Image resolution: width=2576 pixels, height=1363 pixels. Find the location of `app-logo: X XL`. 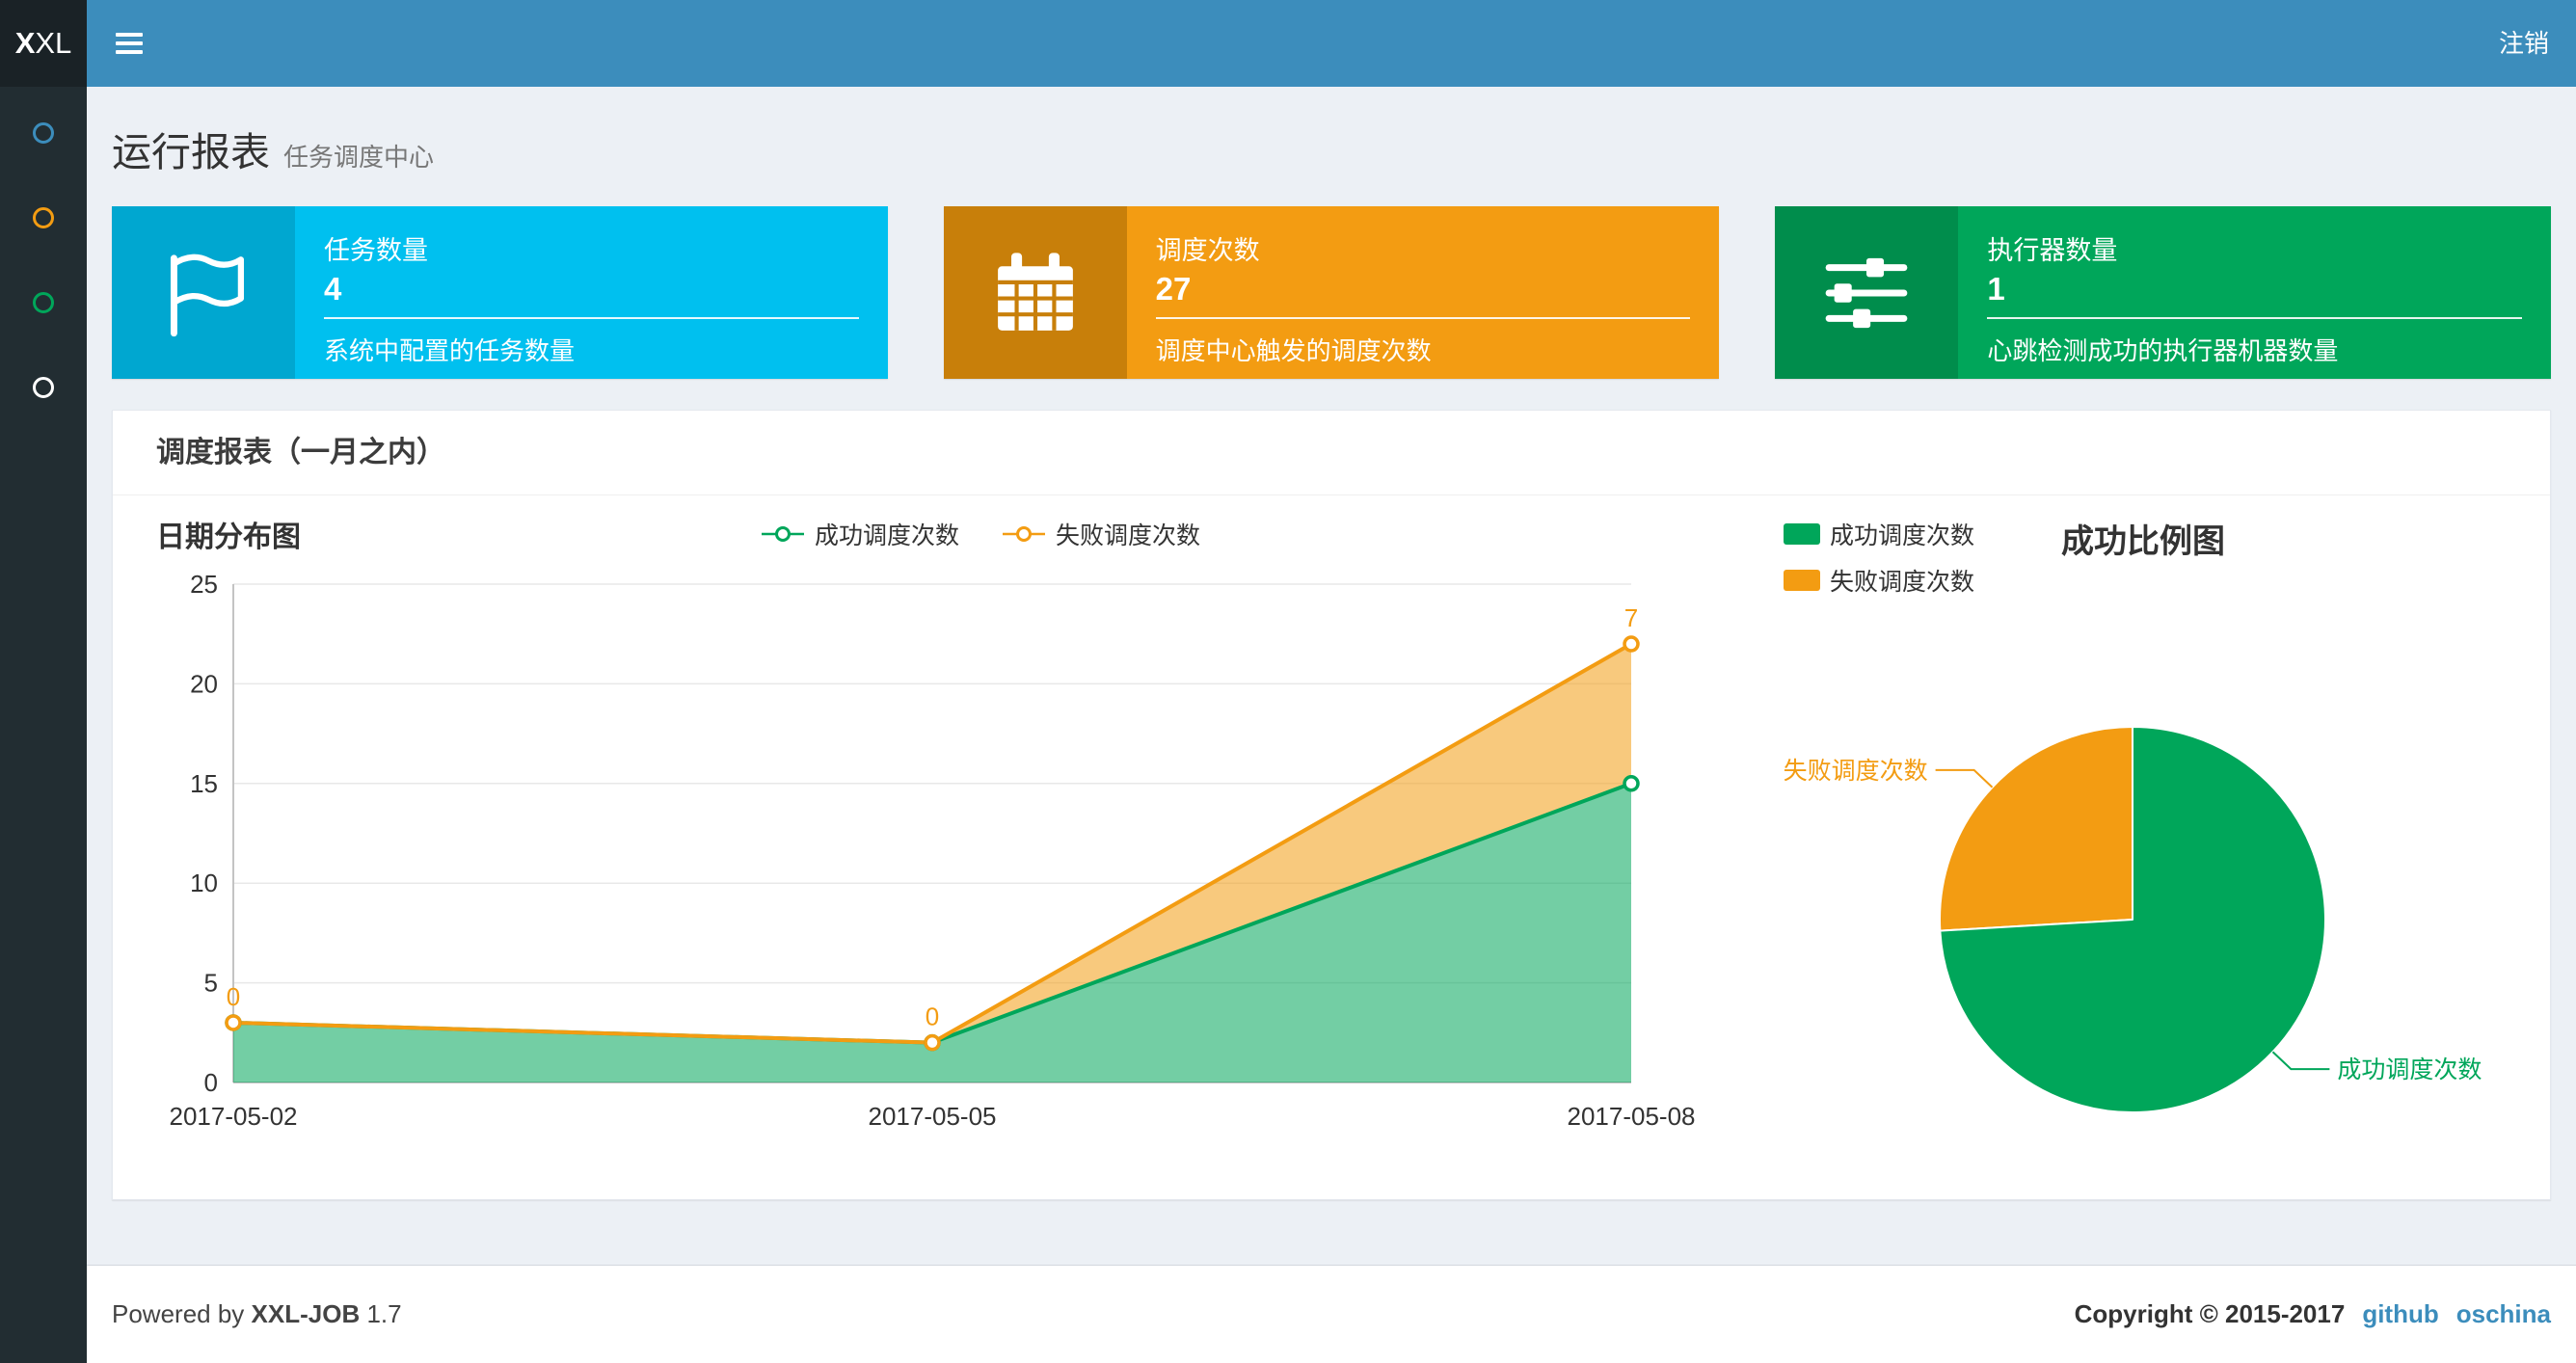

app-logo: X XL is located at coordinates (44, 43).